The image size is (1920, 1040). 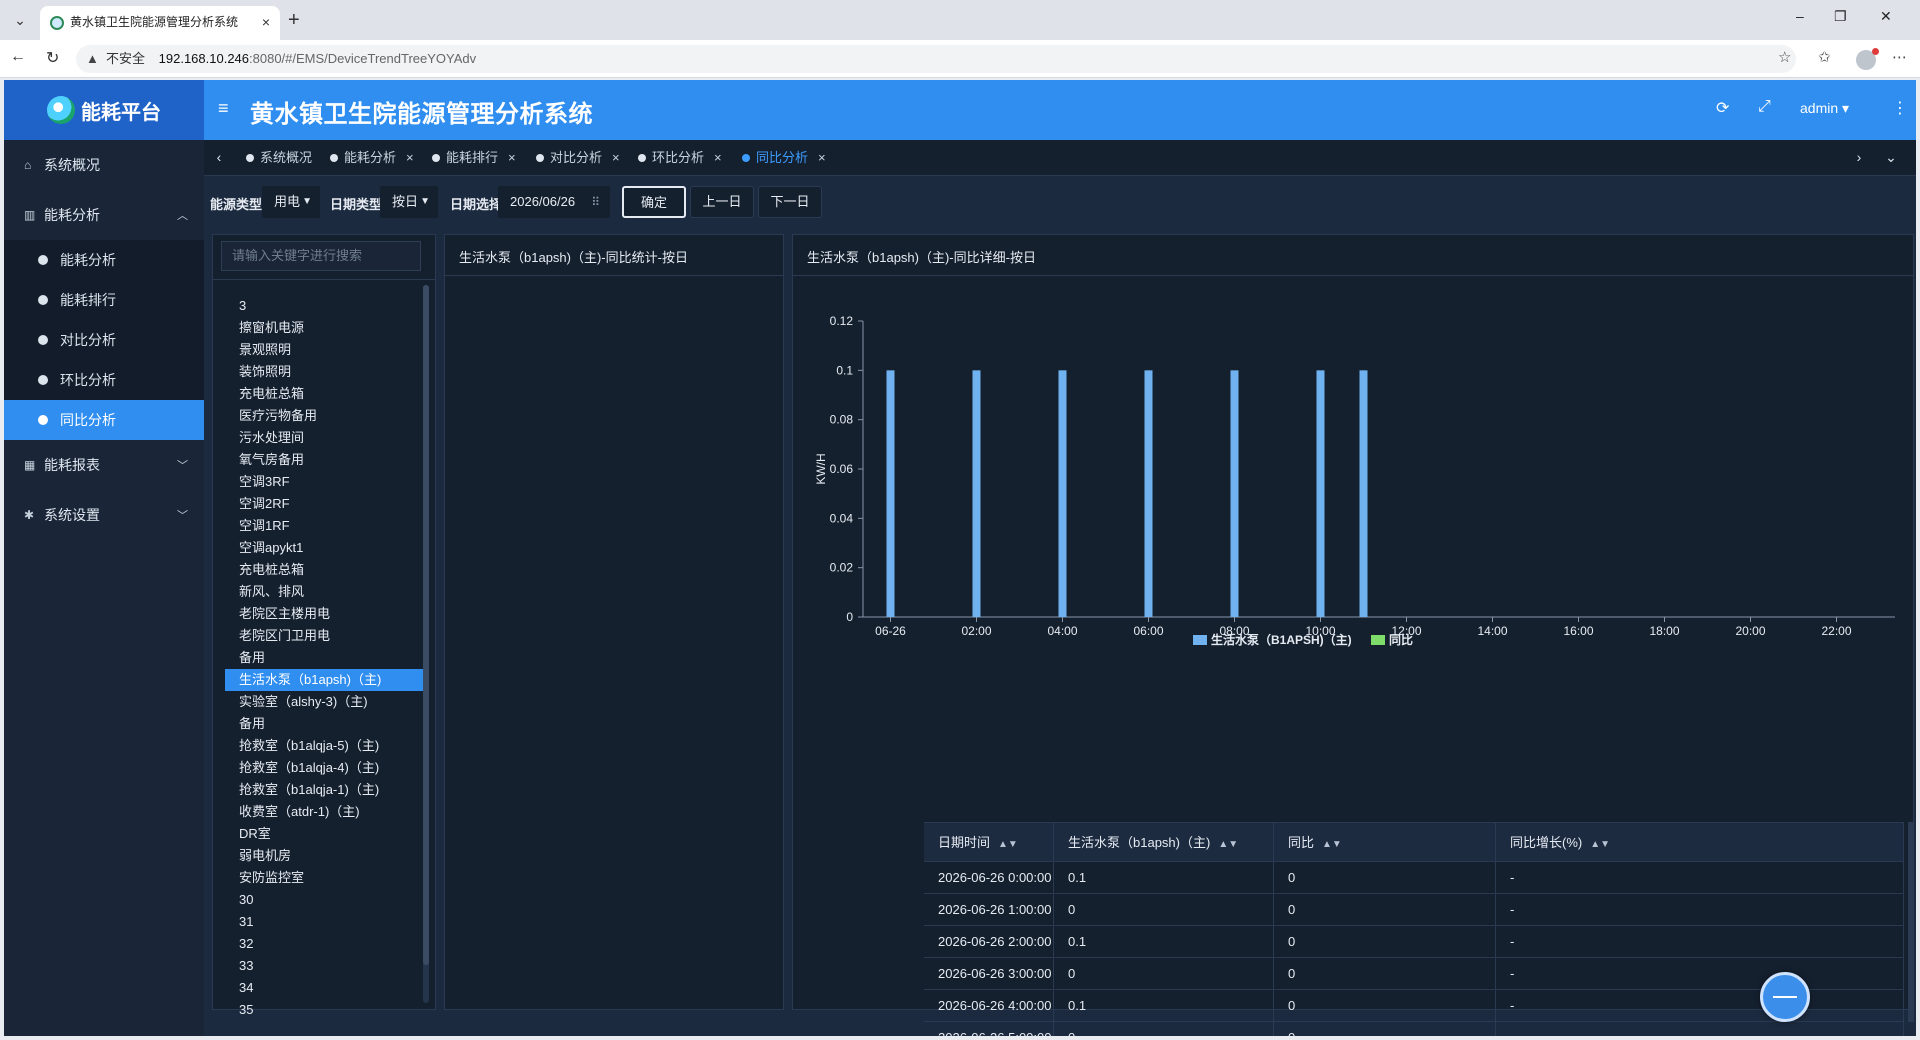 What do you see at coordinates (52, 58) in the screenshot?
I see `reload-icon: ↻` at bounding box center [52, 58].